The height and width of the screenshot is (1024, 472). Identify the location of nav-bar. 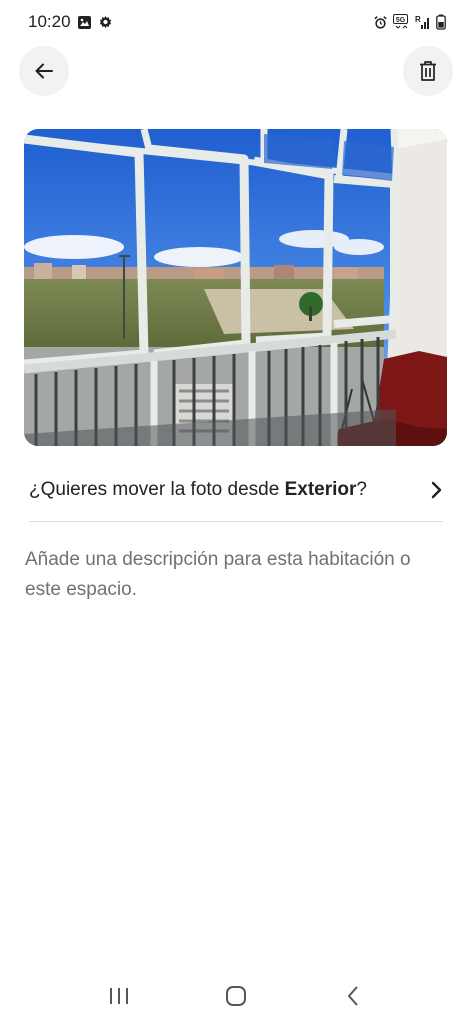
(236, 996).